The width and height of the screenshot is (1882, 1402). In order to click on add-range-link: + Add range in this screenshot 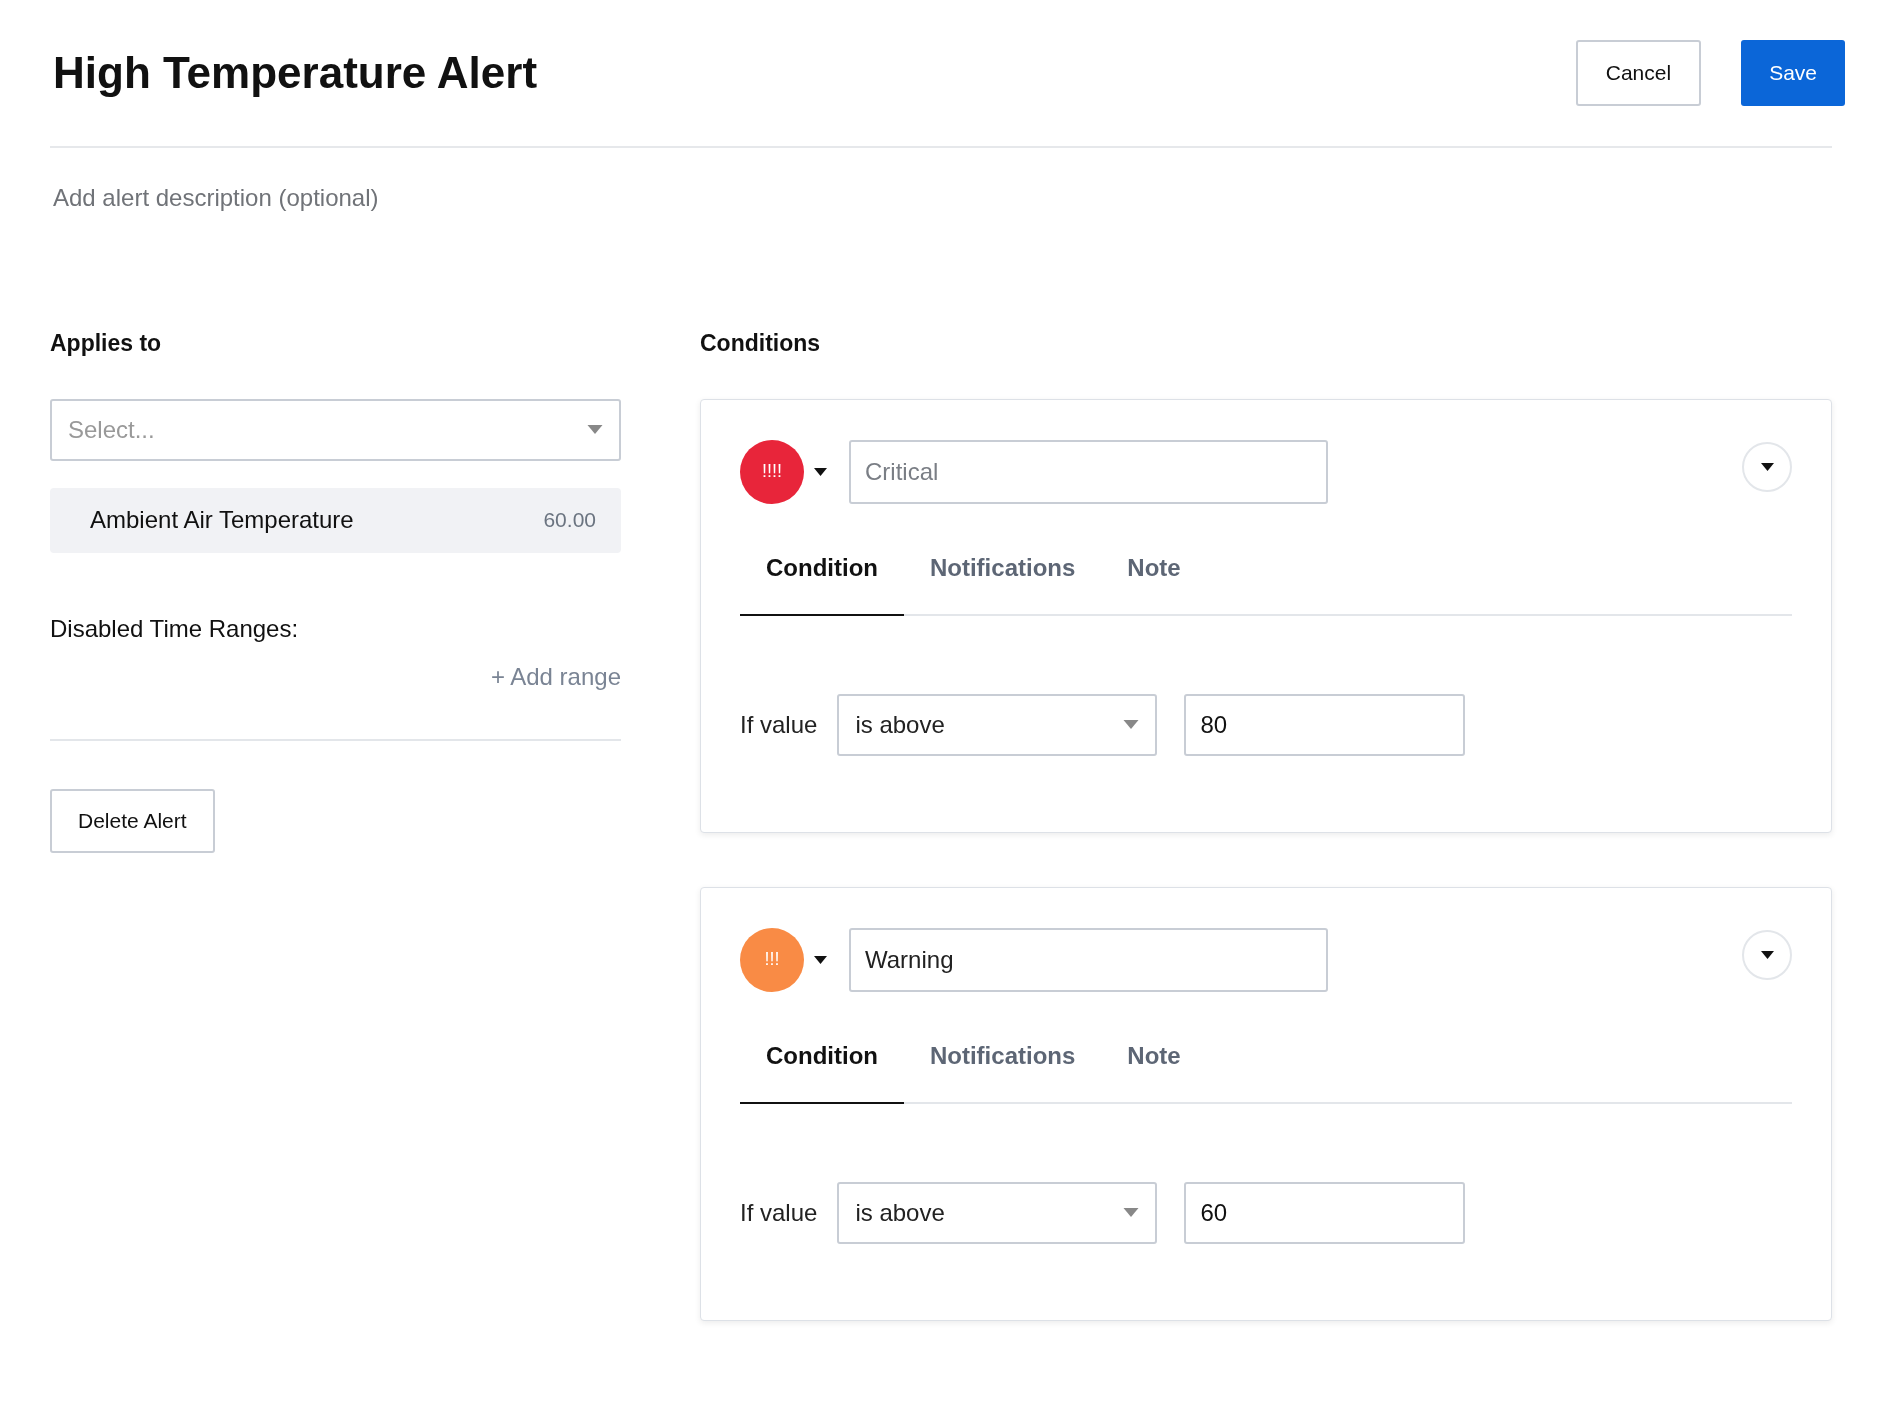, I will do `click(555, 676)`.